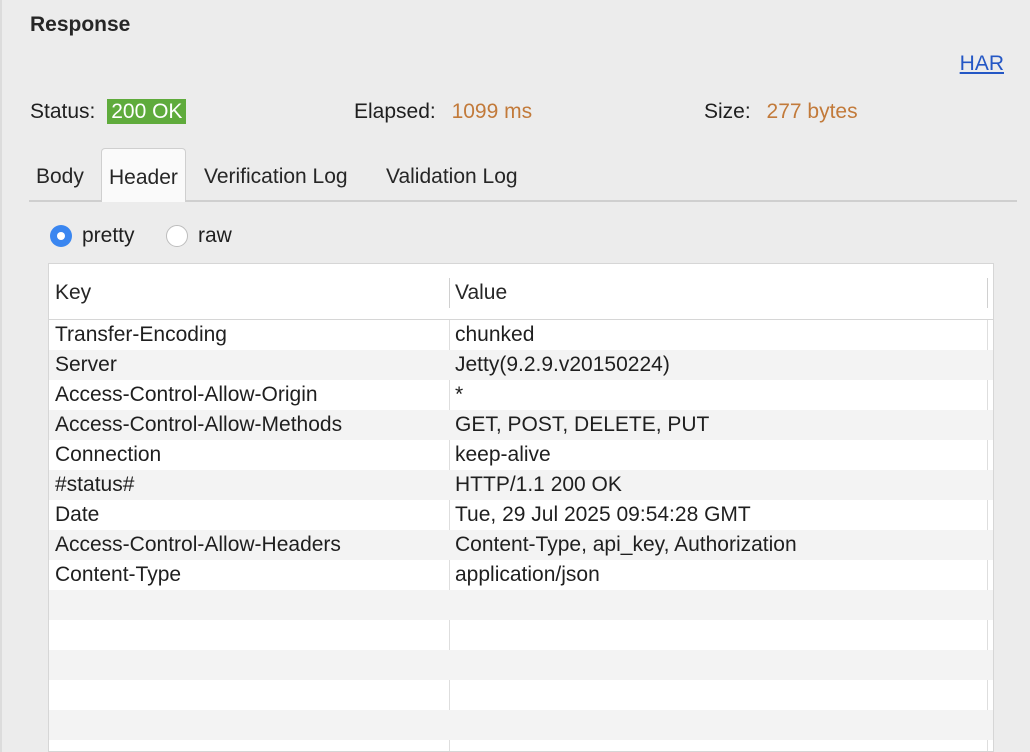 This screenshot has height=752, width=1030. Describe the element at coordinates (147, 111) in the screenshot. I see `status-badge: 200 OK` at that location.